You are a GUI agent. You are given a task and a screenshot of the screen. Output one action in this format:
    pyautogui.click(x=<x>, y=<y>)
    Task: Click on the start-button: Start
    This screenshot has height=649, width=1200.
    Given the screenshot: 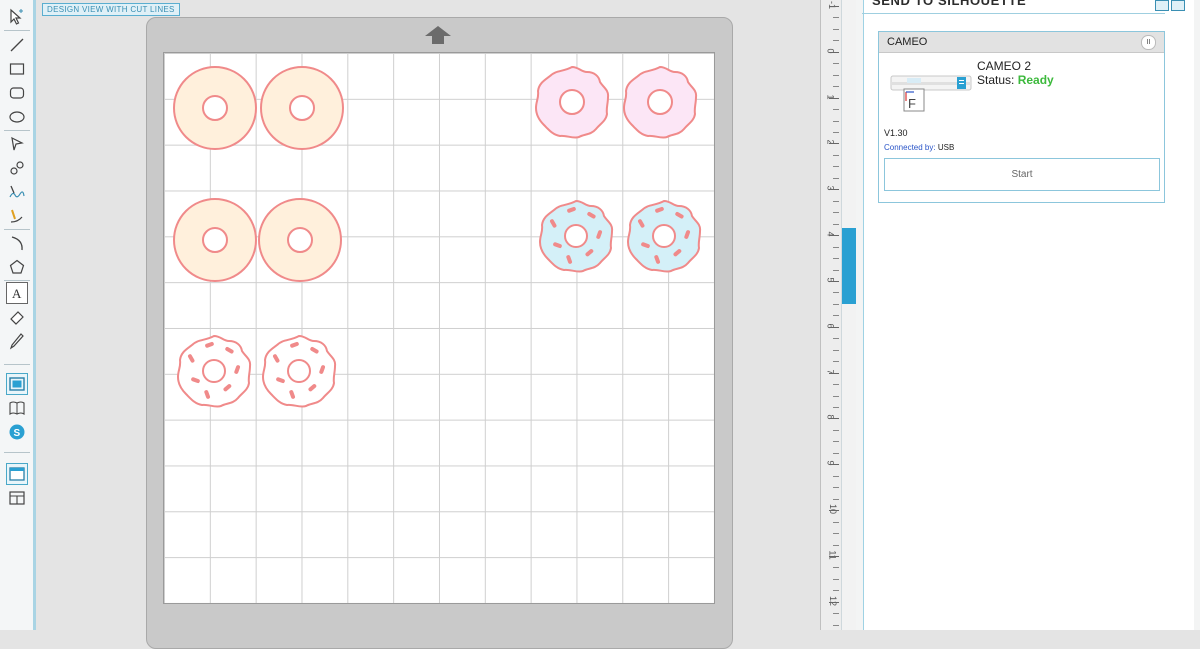 What is the action you would take?
    pyautogui.click(x=1022, y=174)
    